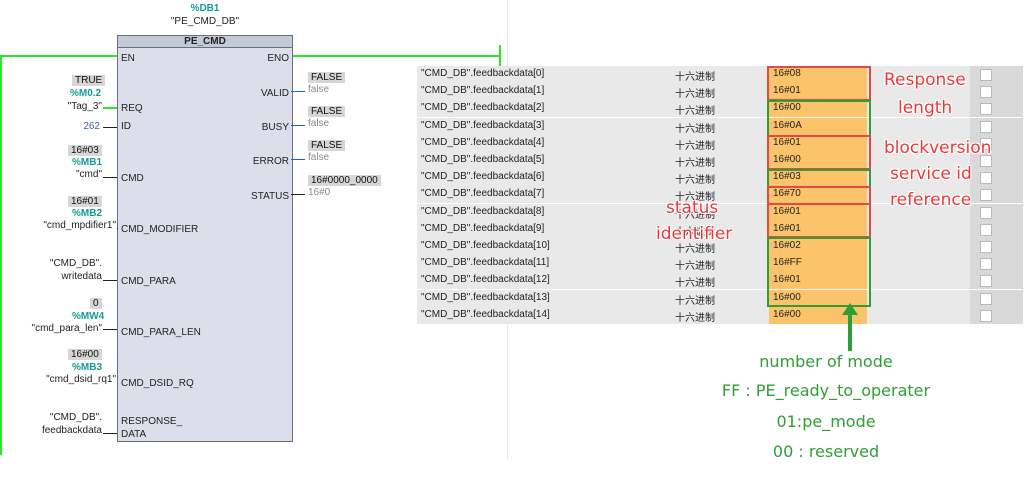 The width and height of the screenshot is (1024, 477). I want to click on annot-reference: reference, so click(931, 200).